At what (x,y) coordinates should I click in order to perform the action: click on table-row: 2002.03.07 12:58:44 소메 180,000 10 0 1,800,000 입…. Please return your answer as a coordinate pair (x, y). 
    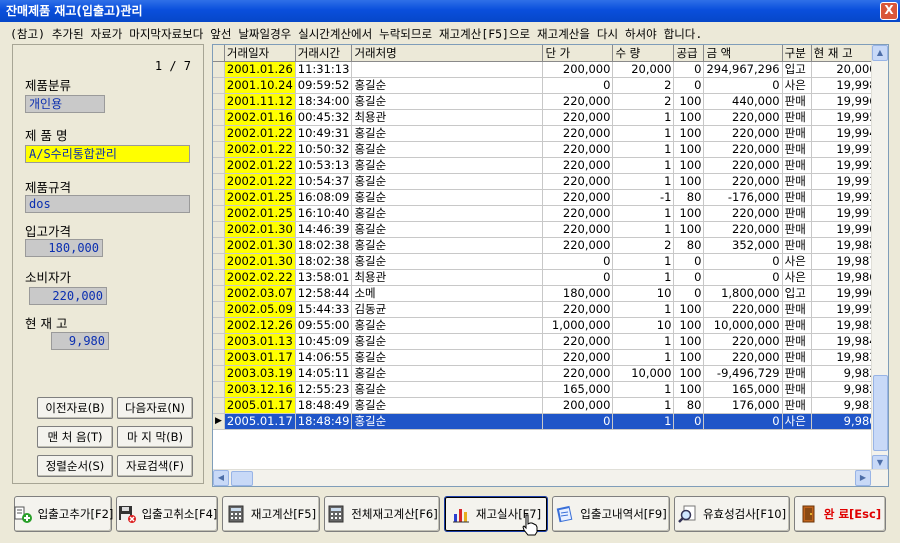
    Looking at the image, I should click on (546, 293).